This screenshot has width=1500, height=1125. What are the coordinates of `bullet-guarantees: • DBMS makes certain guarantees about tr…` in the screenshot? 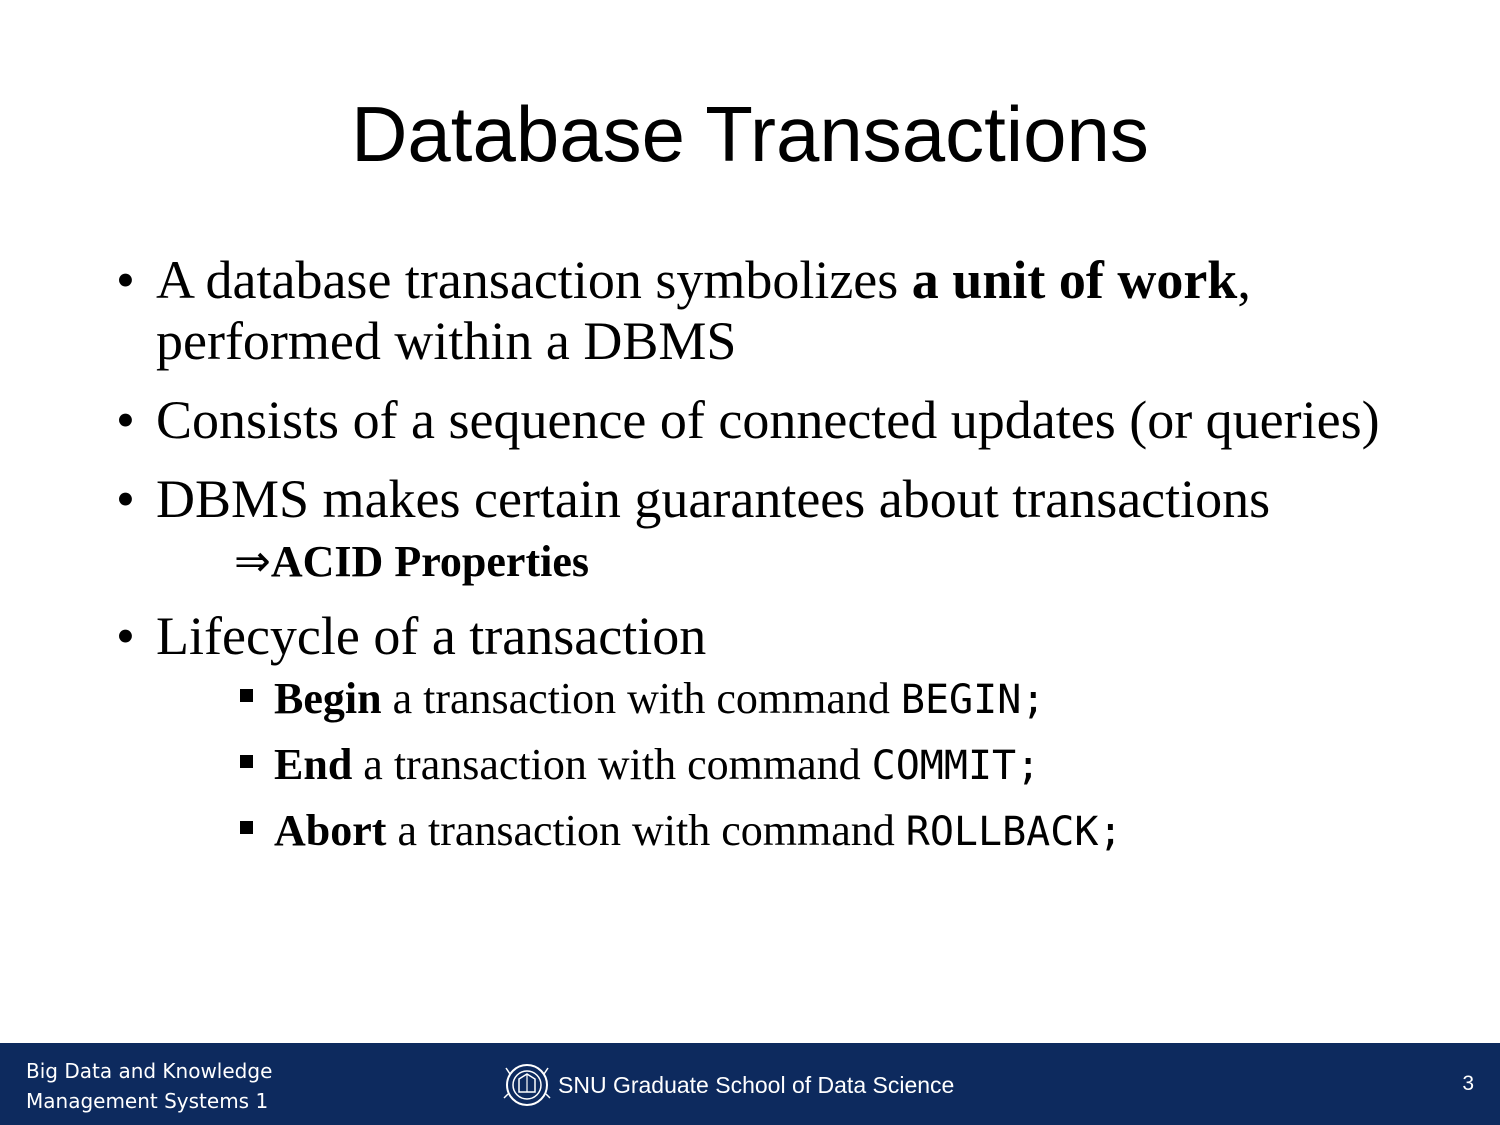 It's located at (764, 528).